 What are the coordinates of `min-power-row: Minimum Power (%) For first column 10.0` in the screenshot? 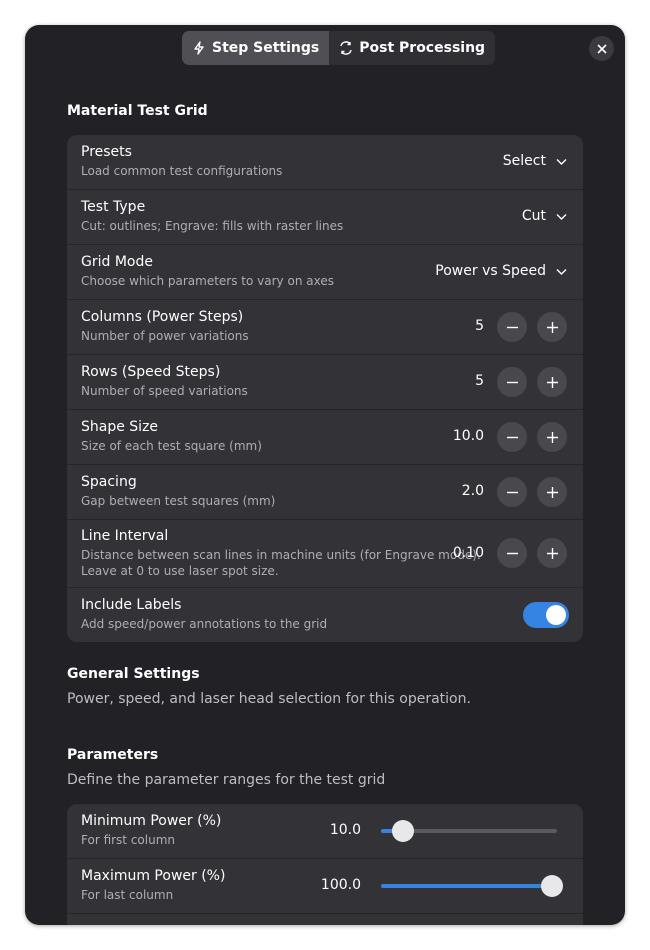 It's located at (325, 831).